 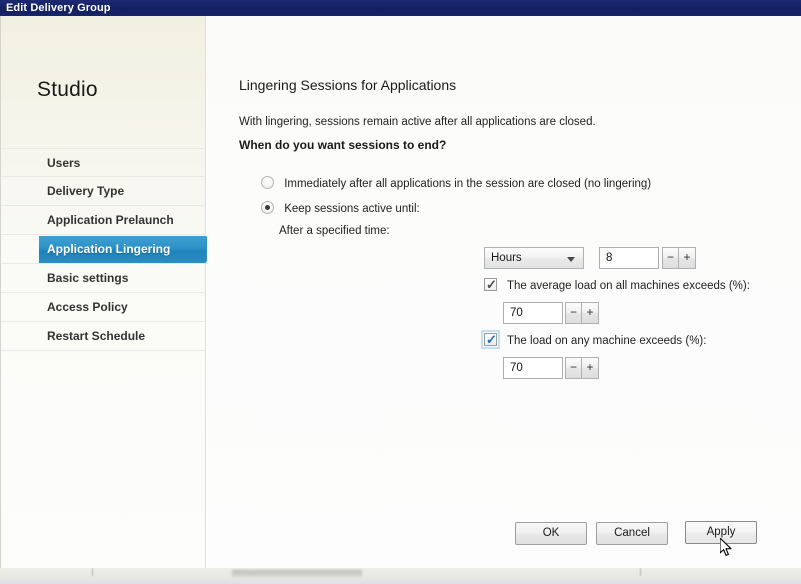 I want to click on sidebar-item-label: Application Lingering, so click(x=109, y=249).